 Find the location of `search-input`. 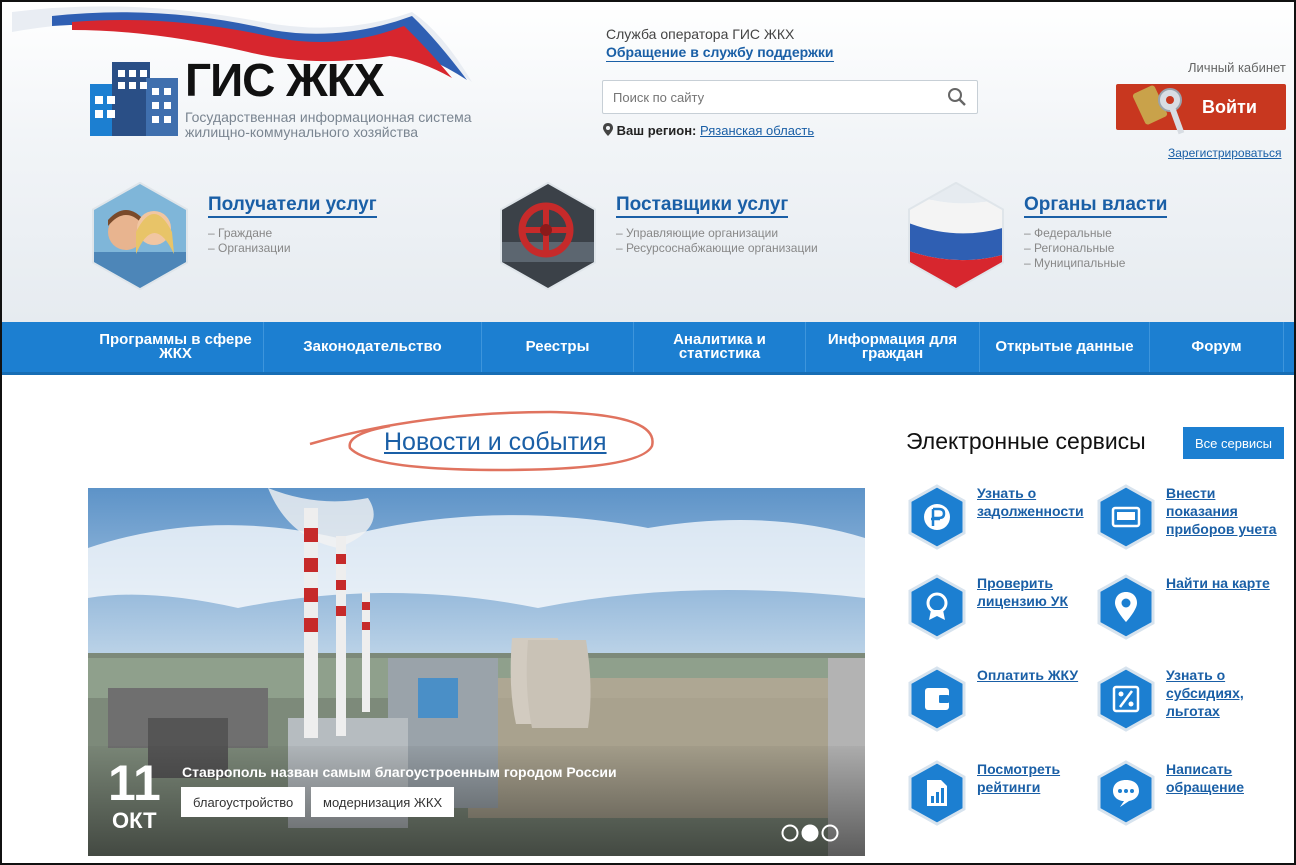

search-input is located at coordinates (768, 97).